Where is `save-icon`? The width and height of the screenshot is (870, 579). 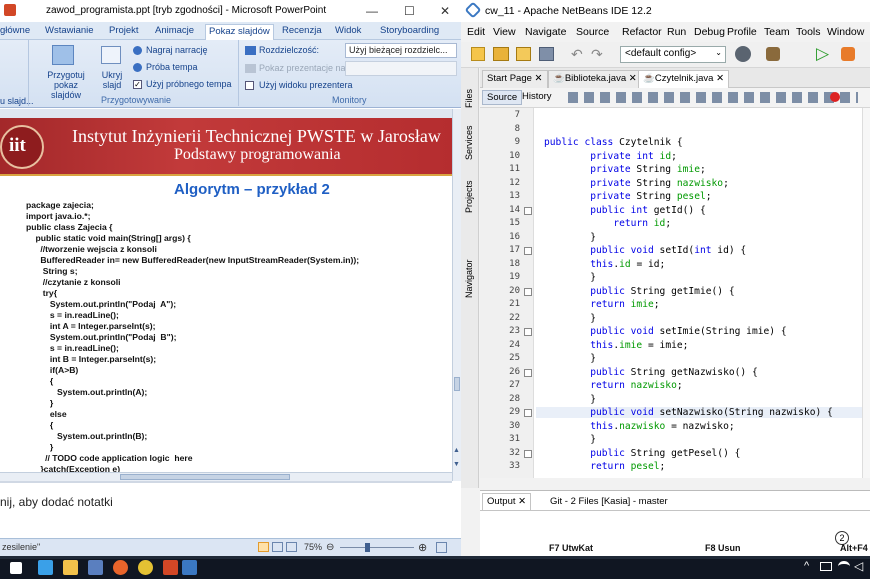 save-icon is located at coordinates (10, 10).